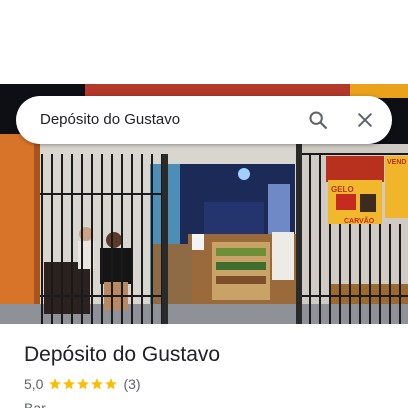  What do you see at coordinates (396, 162) in the screenshot?
I see `sign-vend: VEND` at bounding box center [396, 162].